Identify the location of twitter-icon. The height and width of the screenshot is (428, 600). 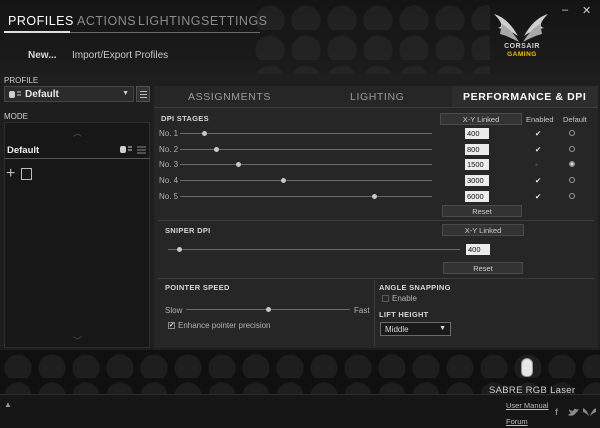
(573, 412).